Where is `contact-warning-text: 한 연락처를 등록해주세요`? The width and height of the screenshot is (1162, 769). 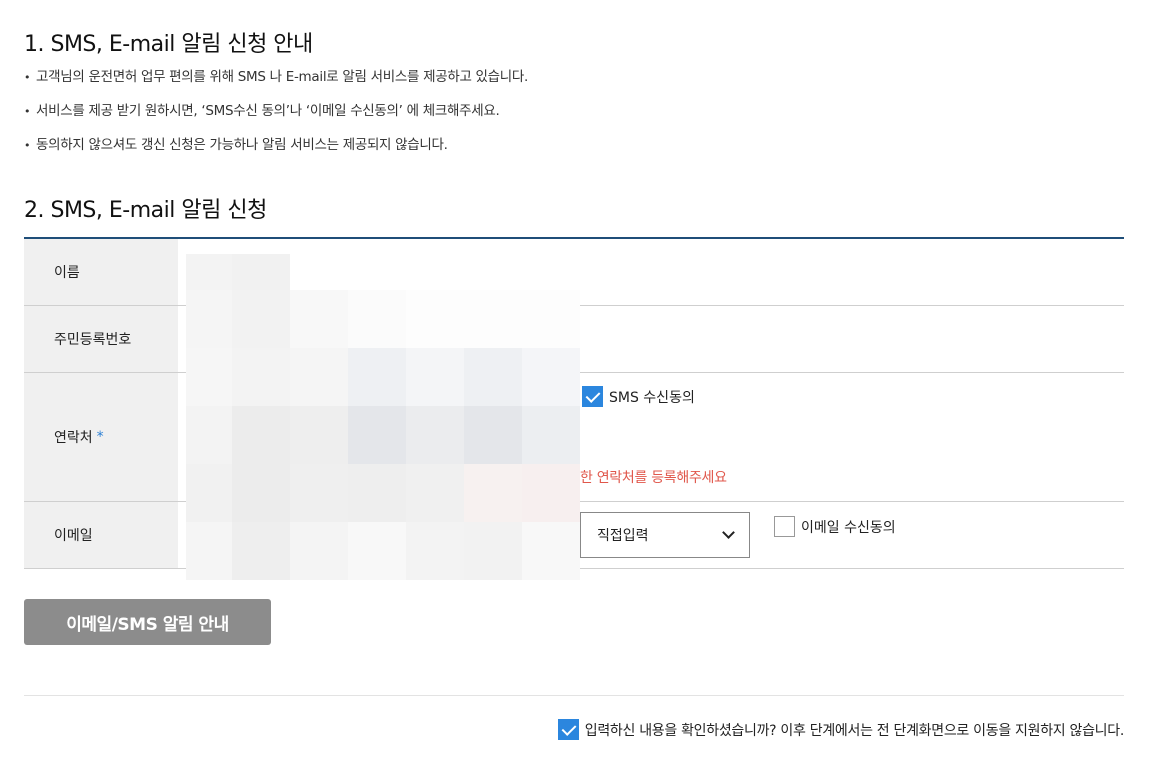
contact-warning-text: 한 연락처를 등록해주세요 is located at coordinates (653, 478).